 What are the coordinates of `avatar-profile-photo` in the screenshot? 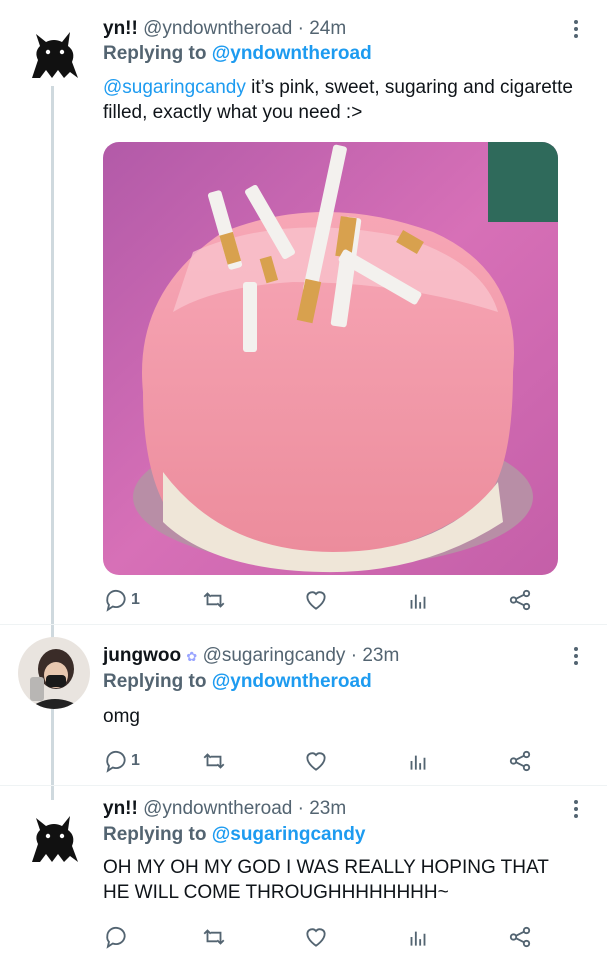 It's located at (54, 673).